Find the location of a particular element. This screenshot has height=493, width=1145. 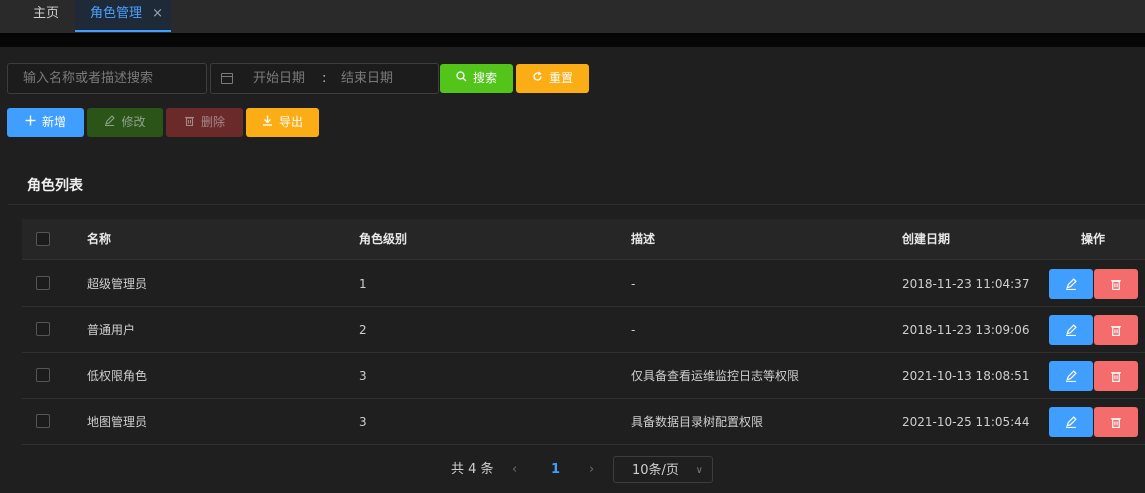

table-header: 名称 角色级别 描述 创建日期 操作 is located at coordinates (583, 239).